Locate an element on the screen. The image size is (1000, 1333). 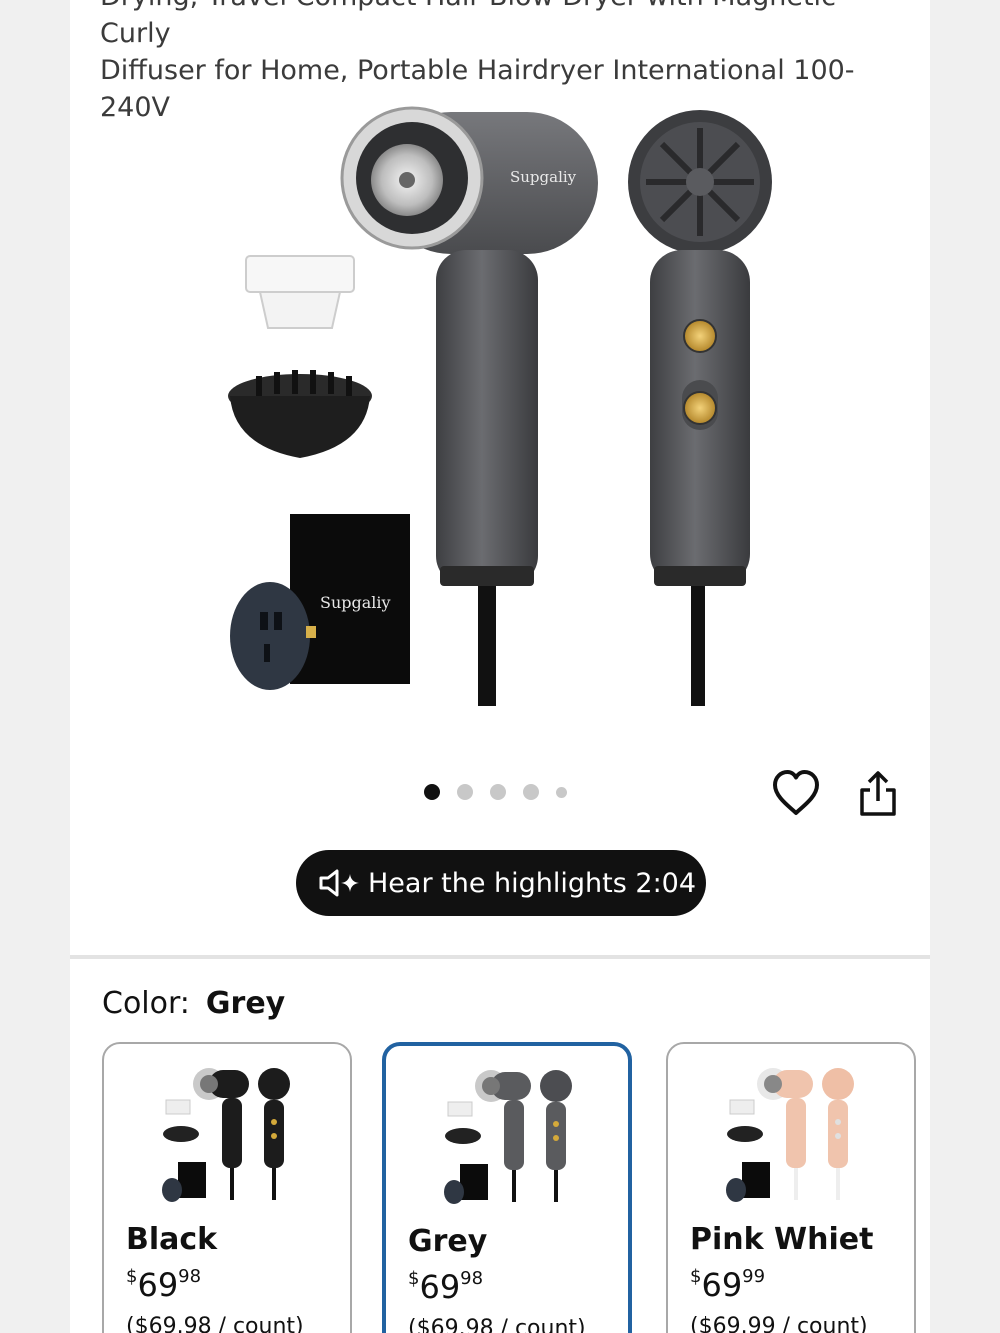
color-selector-label: Color: Grey is located at coordinates (193, 1003).